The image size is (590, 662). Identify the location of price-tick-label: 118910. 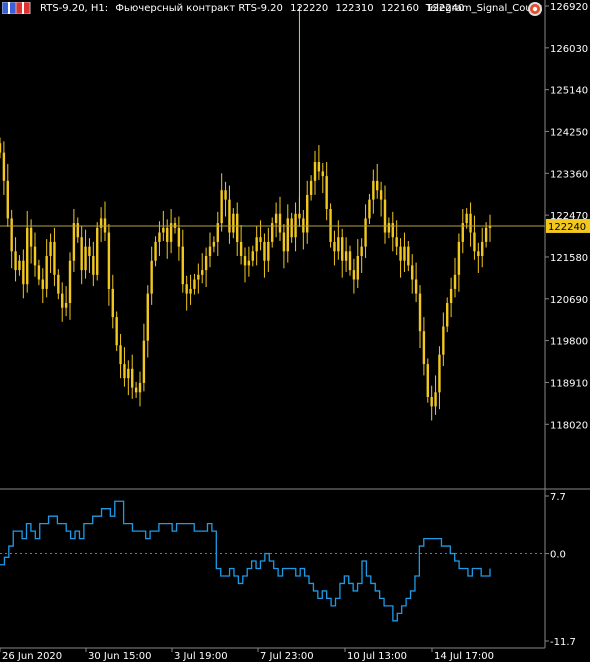
(569, 383).